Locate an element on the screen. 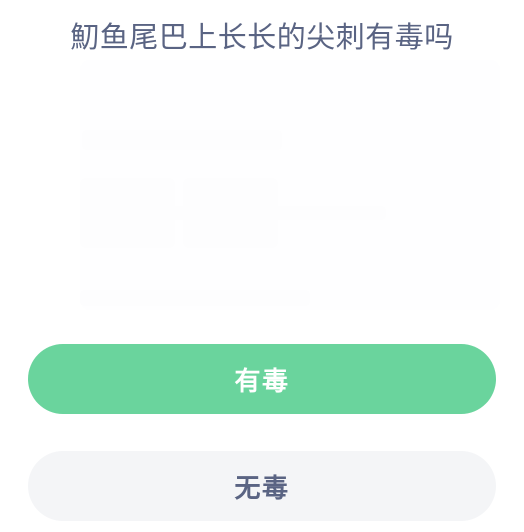 The image size is (524, 532). answer-option-non-poisonous-label: 无毒 is located at coordinates (262, 487).